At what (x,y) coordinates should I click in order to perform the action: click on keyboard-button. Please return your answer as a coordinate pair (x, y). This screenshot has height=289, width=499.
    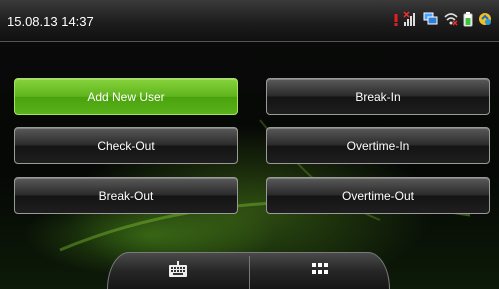
    Looking at the image, I should click on (178, 271).